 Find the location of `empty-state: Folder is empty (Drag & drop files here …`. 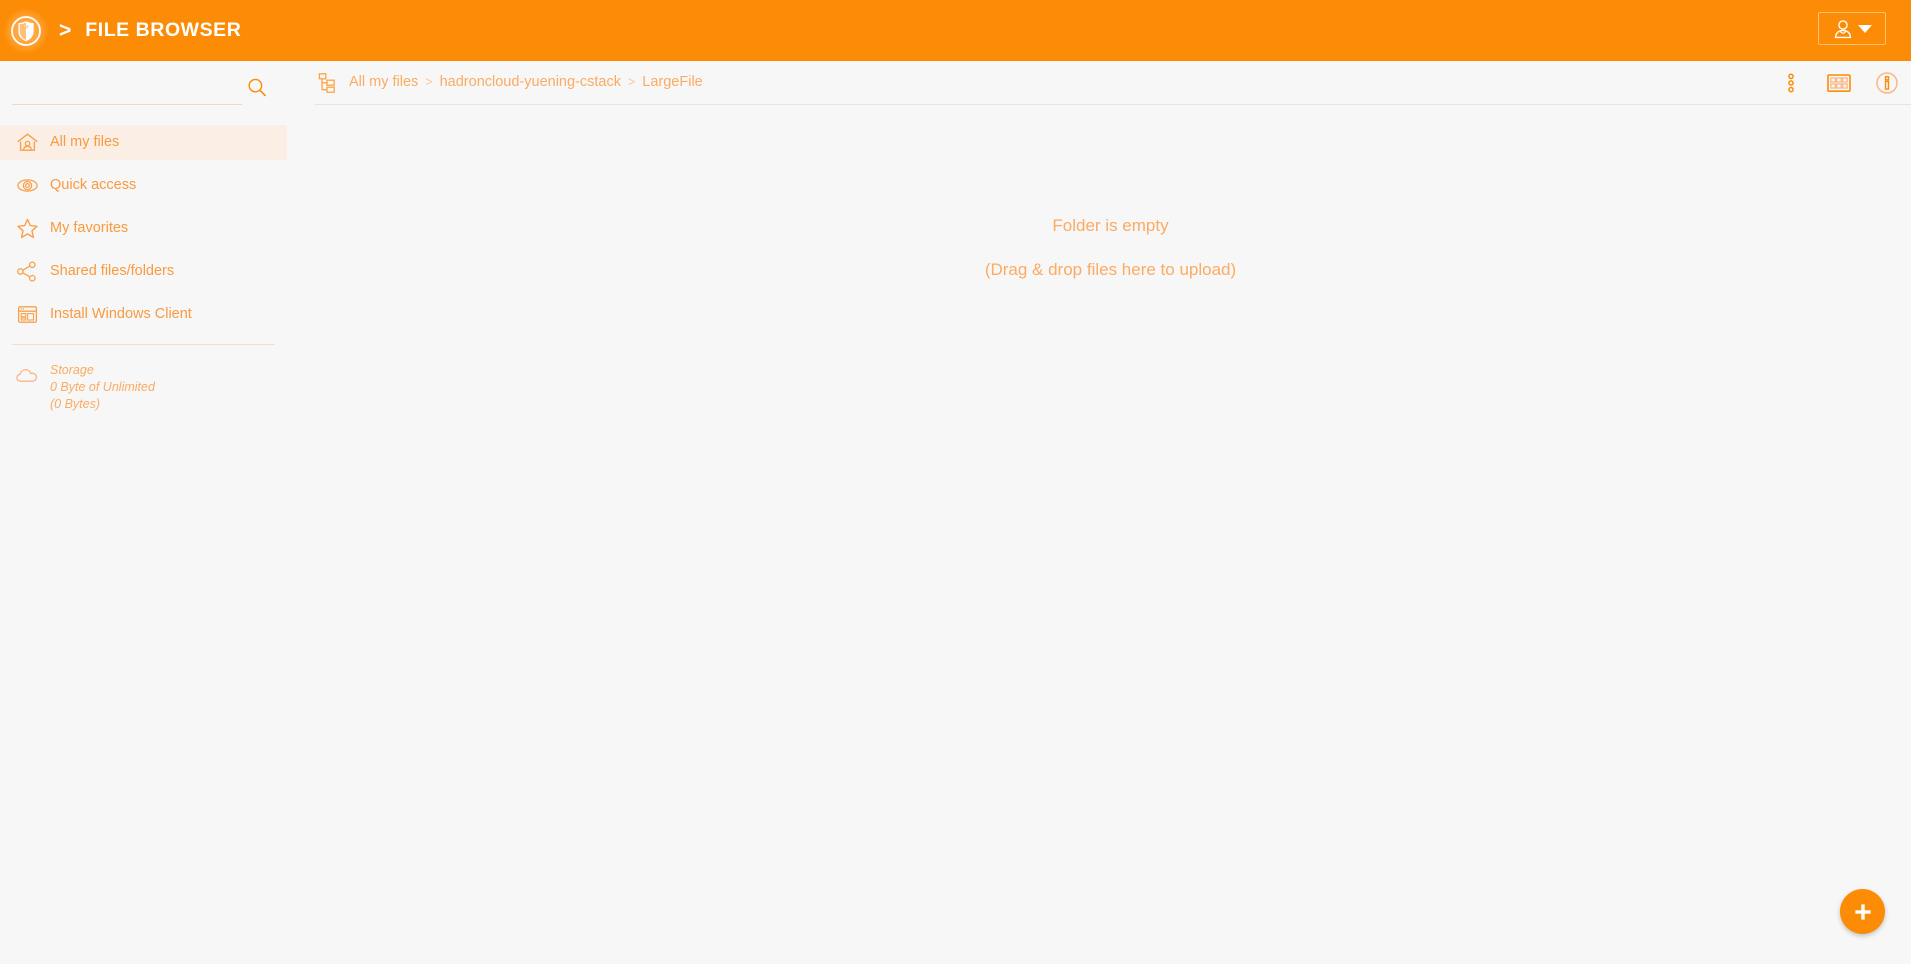

empty-state: Folder is empty (Drag & drop files here … is located at coordinates (1110, 247).